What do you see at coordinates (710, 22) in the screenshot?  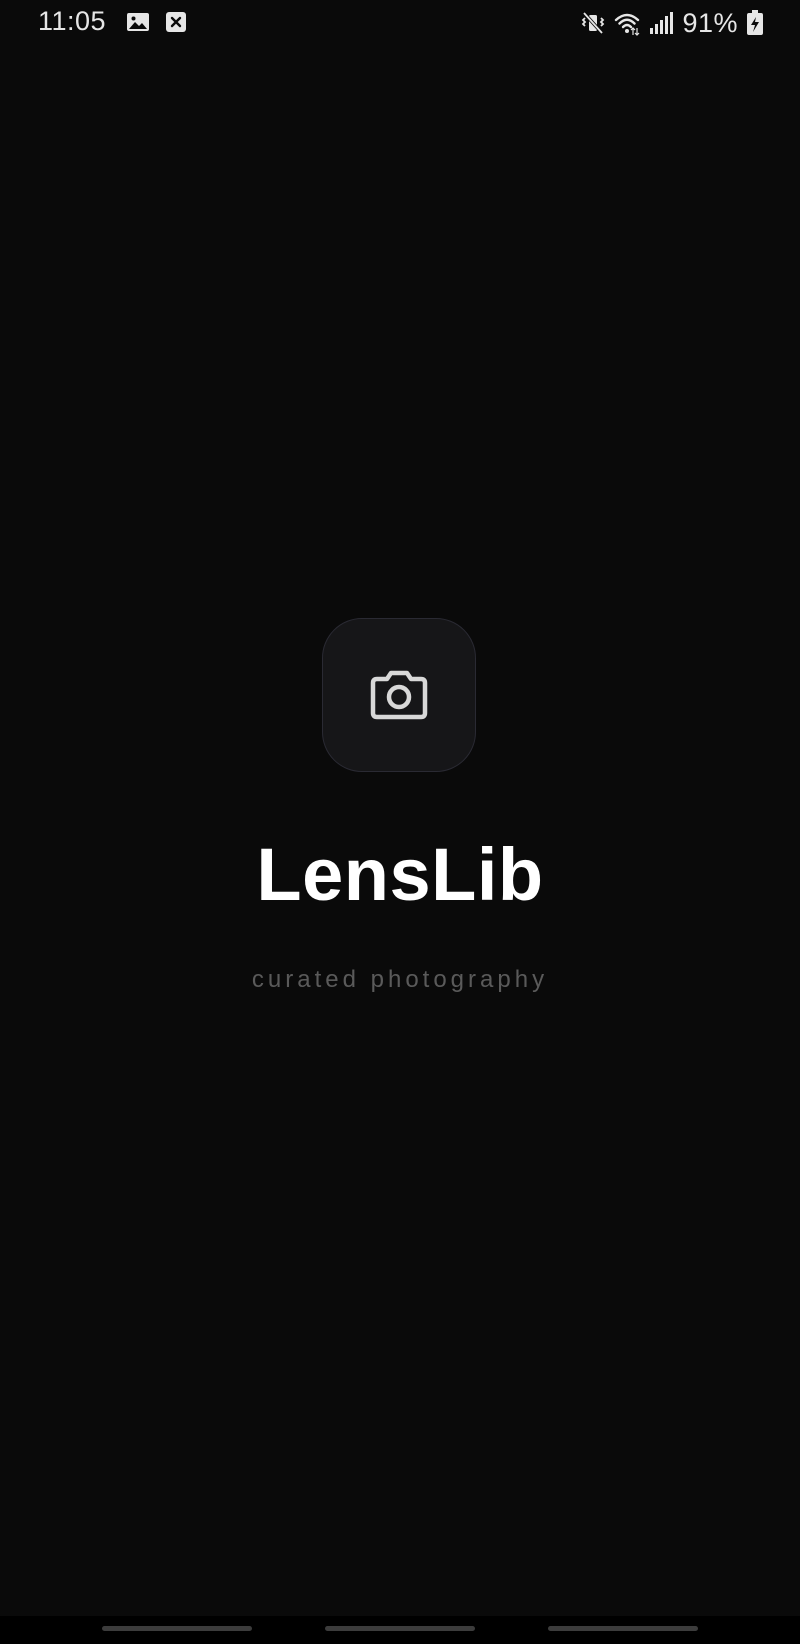 I see `battery-percent: 91%` at bounding box center [710, 22].